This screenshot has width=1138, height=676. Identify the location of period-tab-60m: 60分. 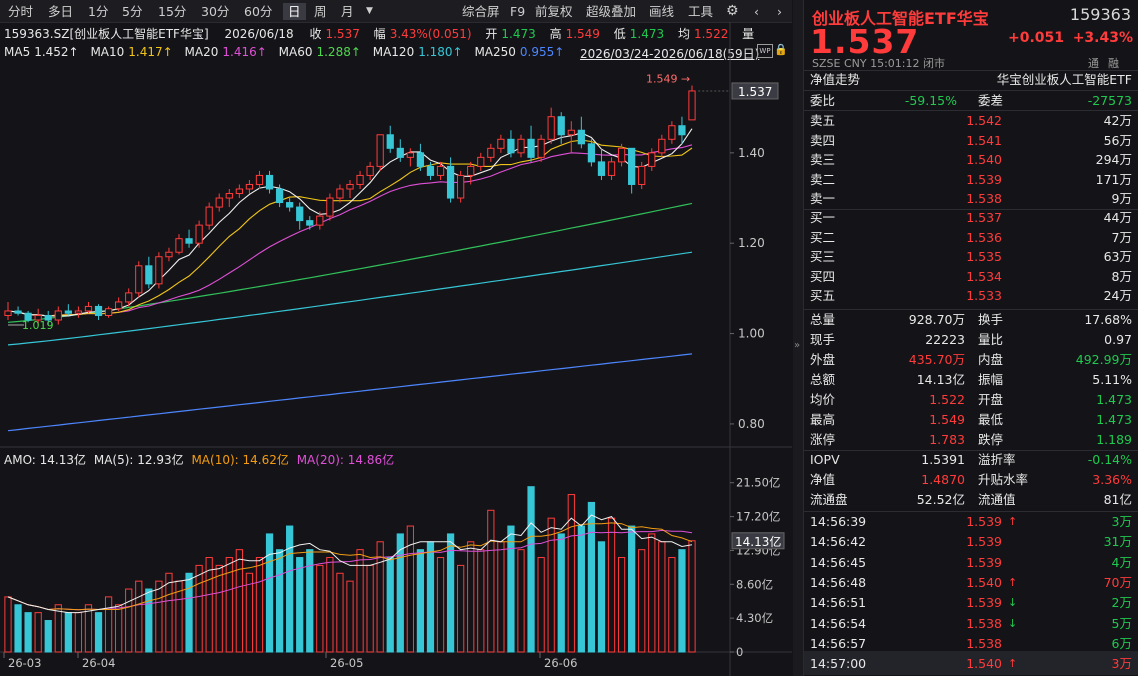
(258, 11).